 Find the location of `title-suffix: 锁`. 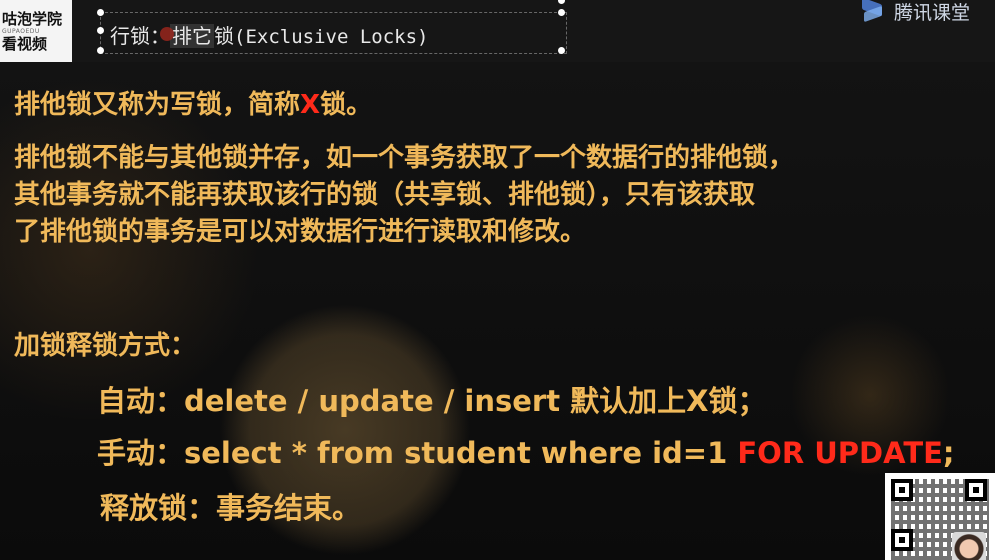

title-suffix: 锁 is located at coordinates (224, 36).